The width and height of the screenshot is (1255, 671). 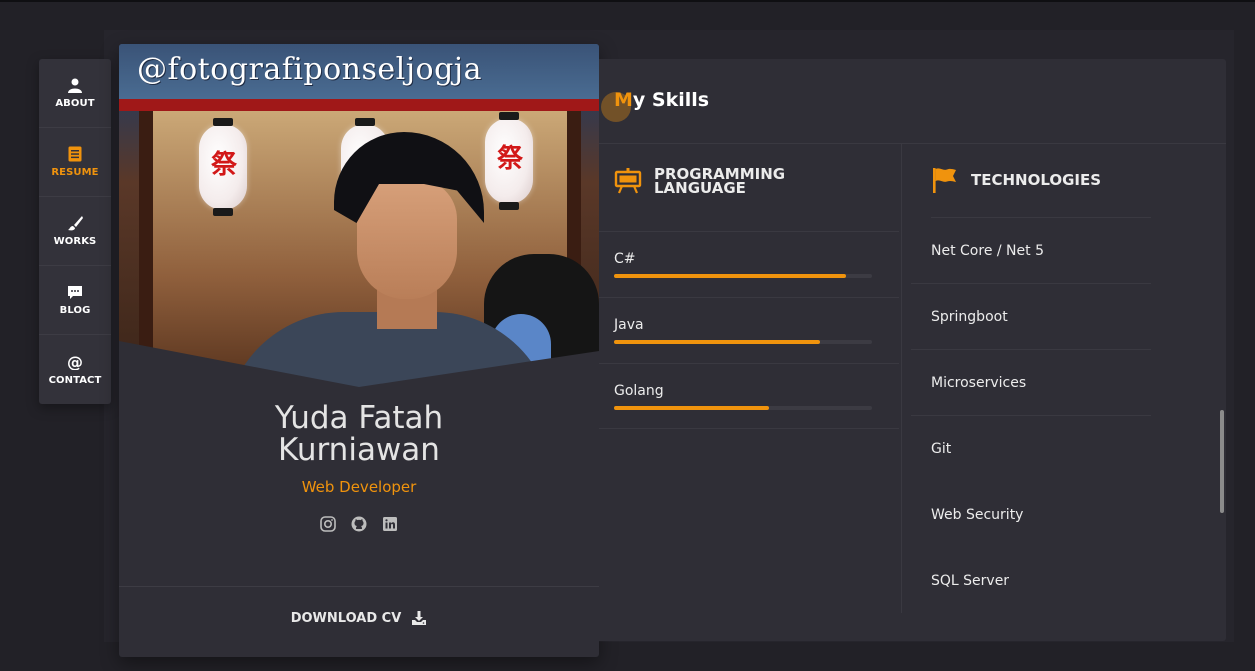 I want to click on nav-item-blog: BLOG, so click(x=75, y=300).